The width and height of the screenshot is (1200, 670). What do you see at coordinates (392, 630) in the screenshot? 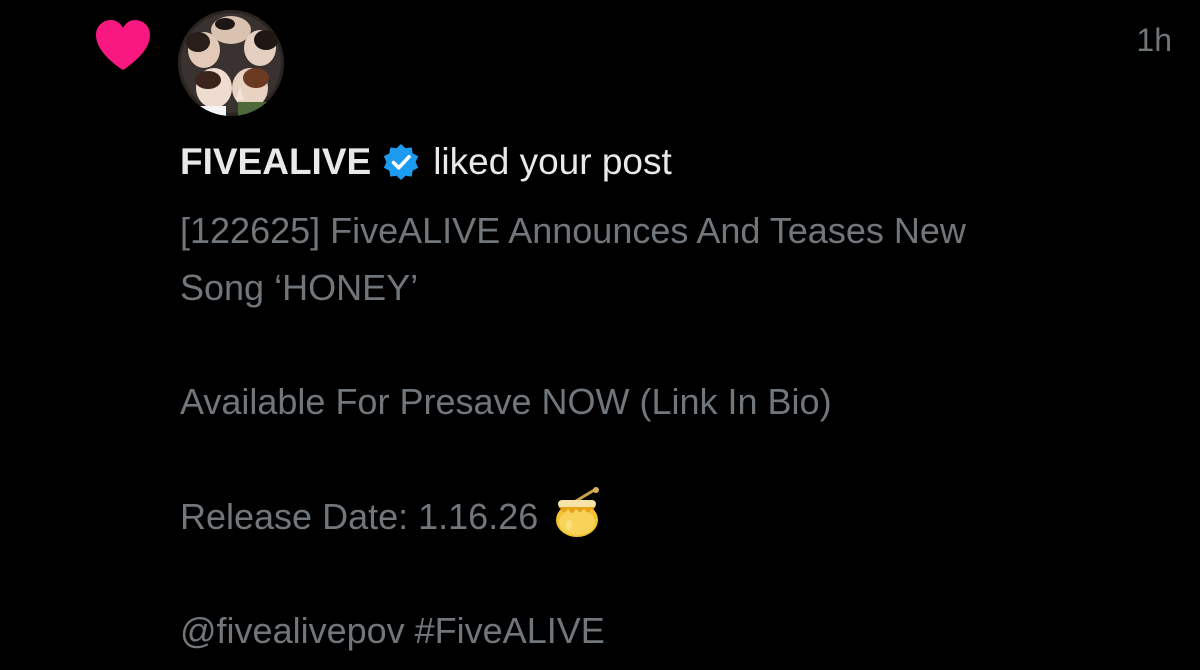
I see `post-line-tags: @fivealivepov #FiveALIVE` at bounding box center [392, 630].